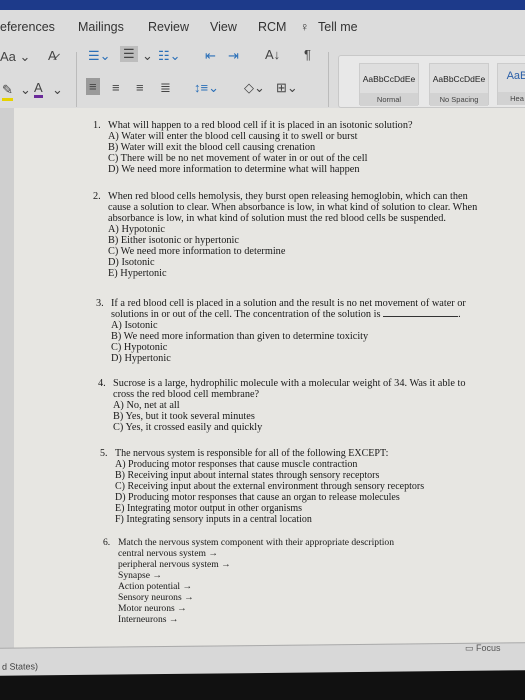  Describe the element at coordinates (57, 90) in the screenshot. I see `font-color-dropdown-icon: ⌄` at that location.